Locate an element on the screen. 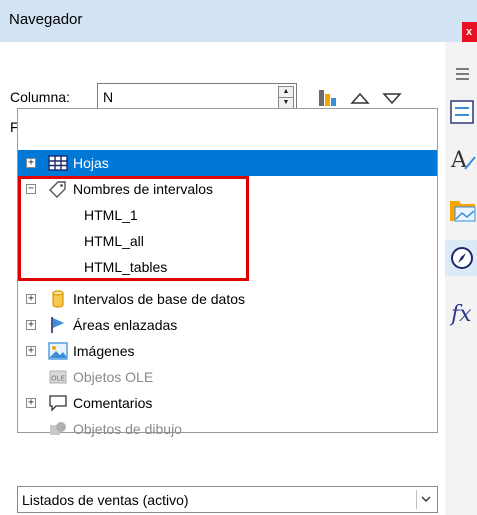 This screenshot has width=477, height=515. grid-icon is located at coordinates (58, 163).